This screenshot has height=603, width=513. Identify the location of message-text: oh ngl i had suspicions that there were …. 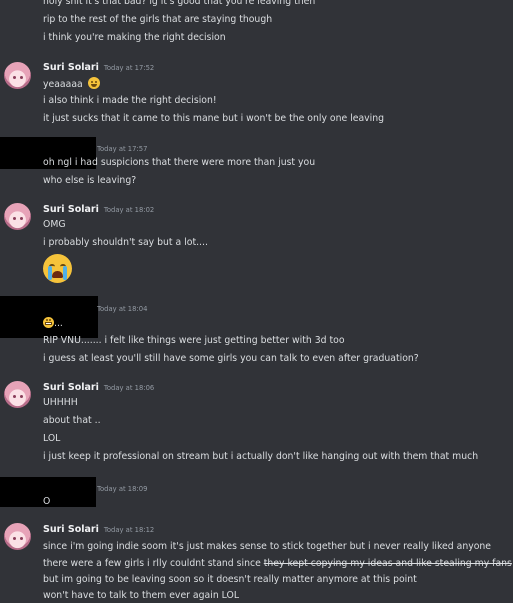
(179, 162).